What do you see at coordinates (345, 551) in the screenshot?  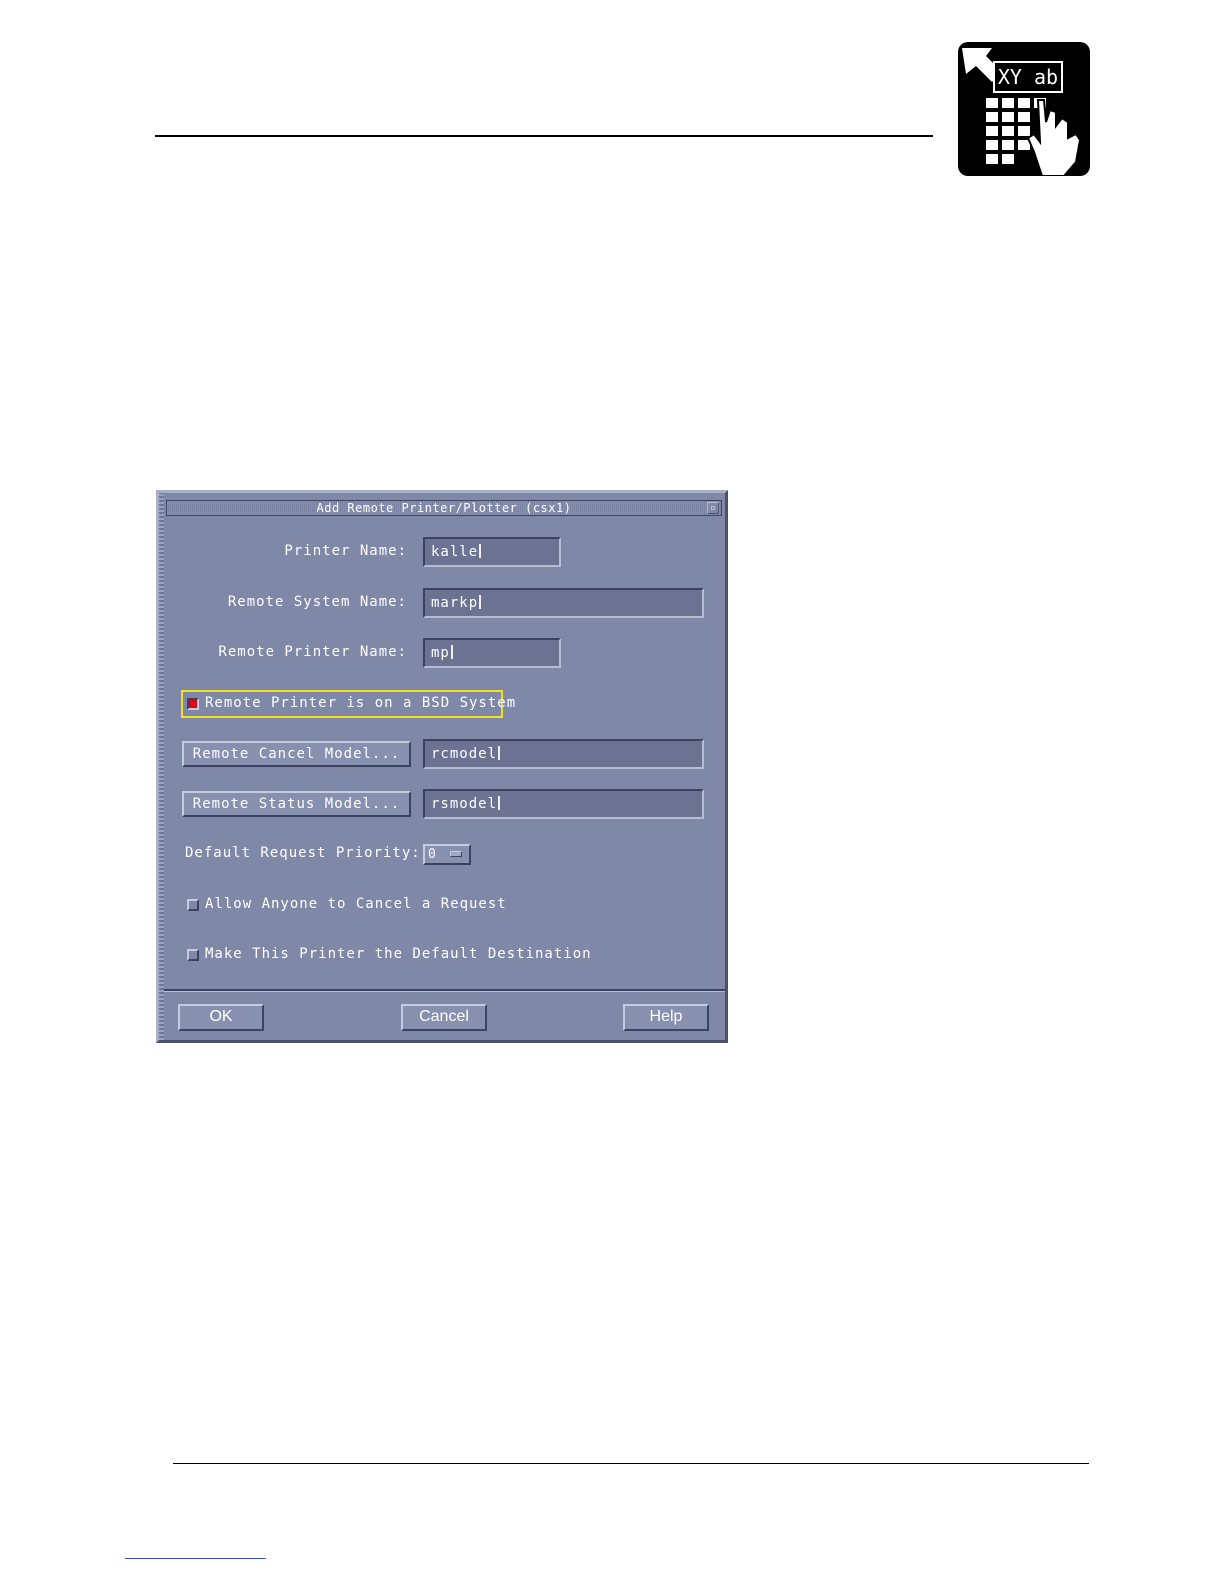 I see `printer-name-label: Printer Name:` at bounding box center [345, 551].